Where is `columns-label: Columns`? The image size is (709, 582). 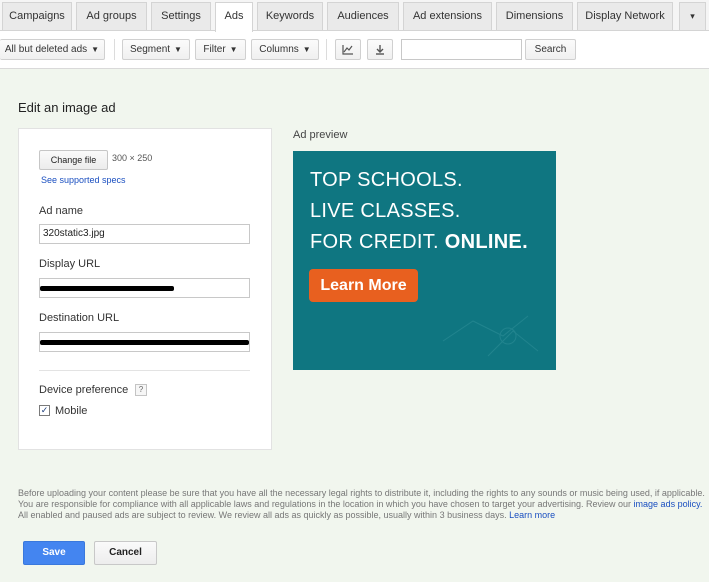 columns-label: Columns is located at coordinates (279, 49).